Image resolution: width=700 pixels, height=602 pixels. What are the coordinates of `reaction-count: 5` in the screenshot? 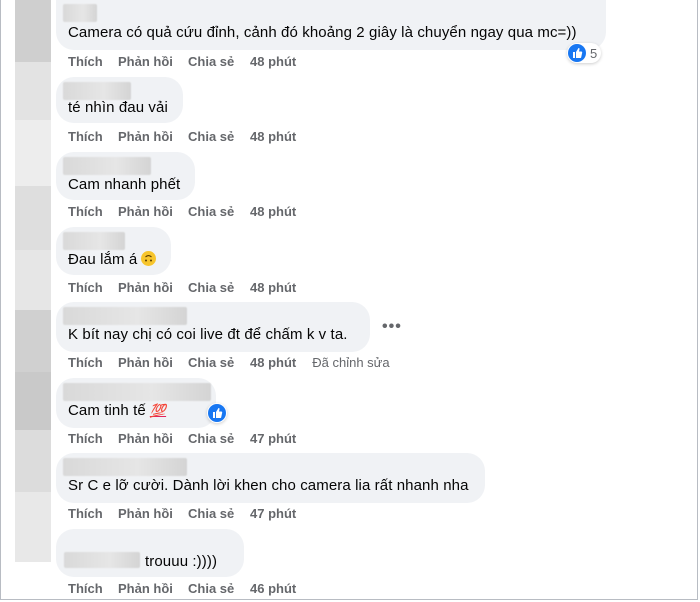 It's located at (594, 53).